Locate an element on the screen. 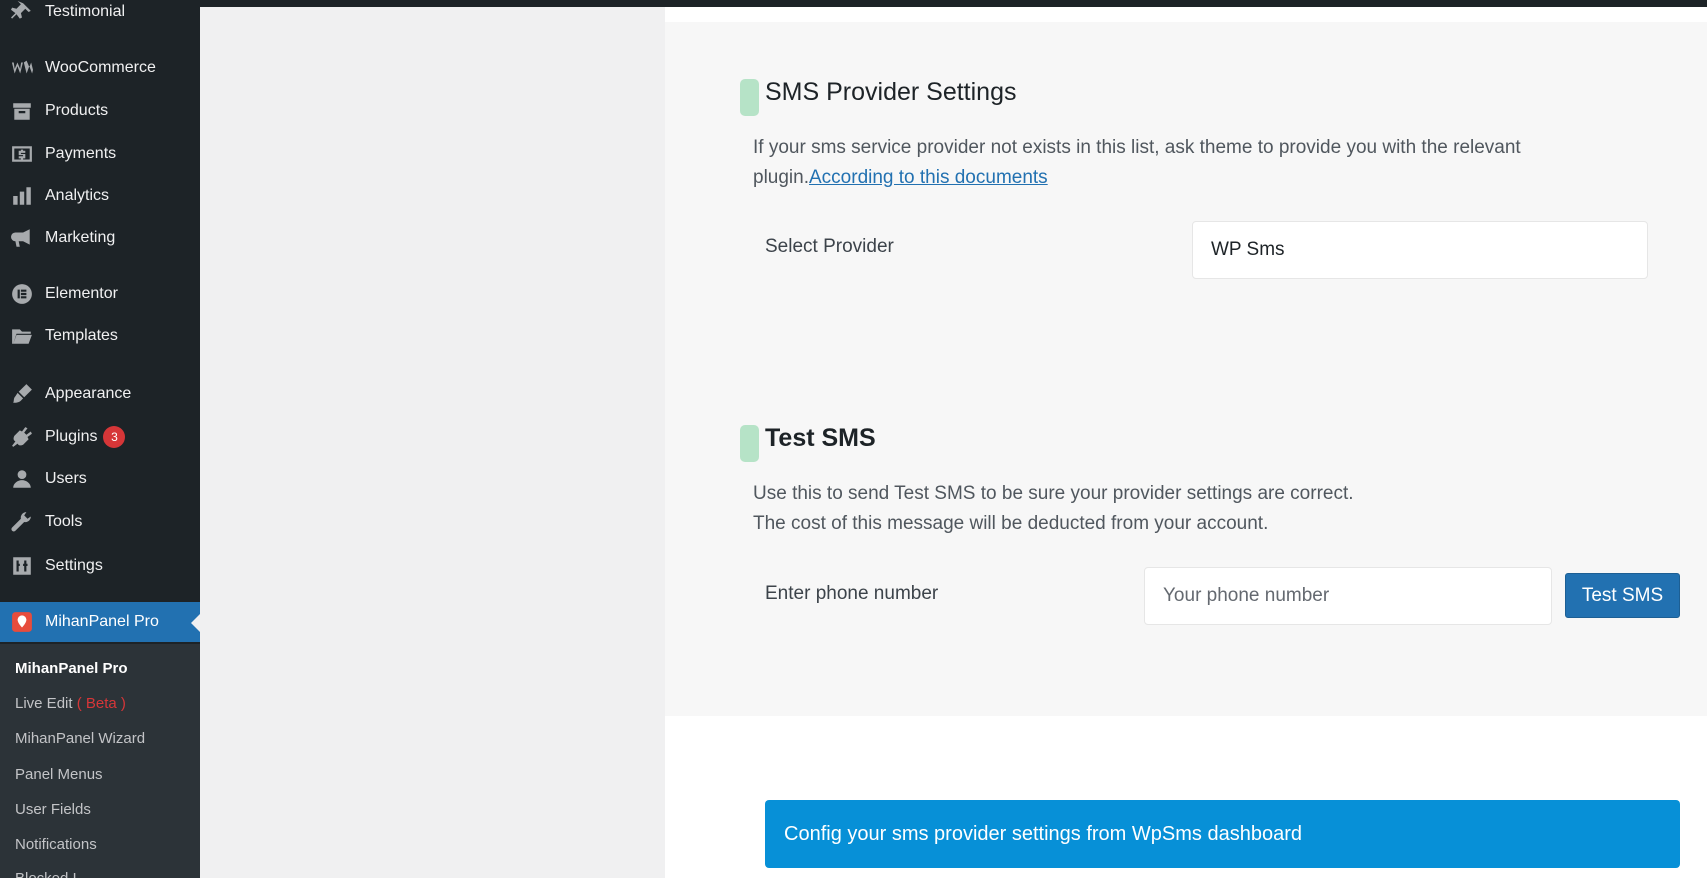  sidebar-item-label: Products is located at coordinates (77, 110).